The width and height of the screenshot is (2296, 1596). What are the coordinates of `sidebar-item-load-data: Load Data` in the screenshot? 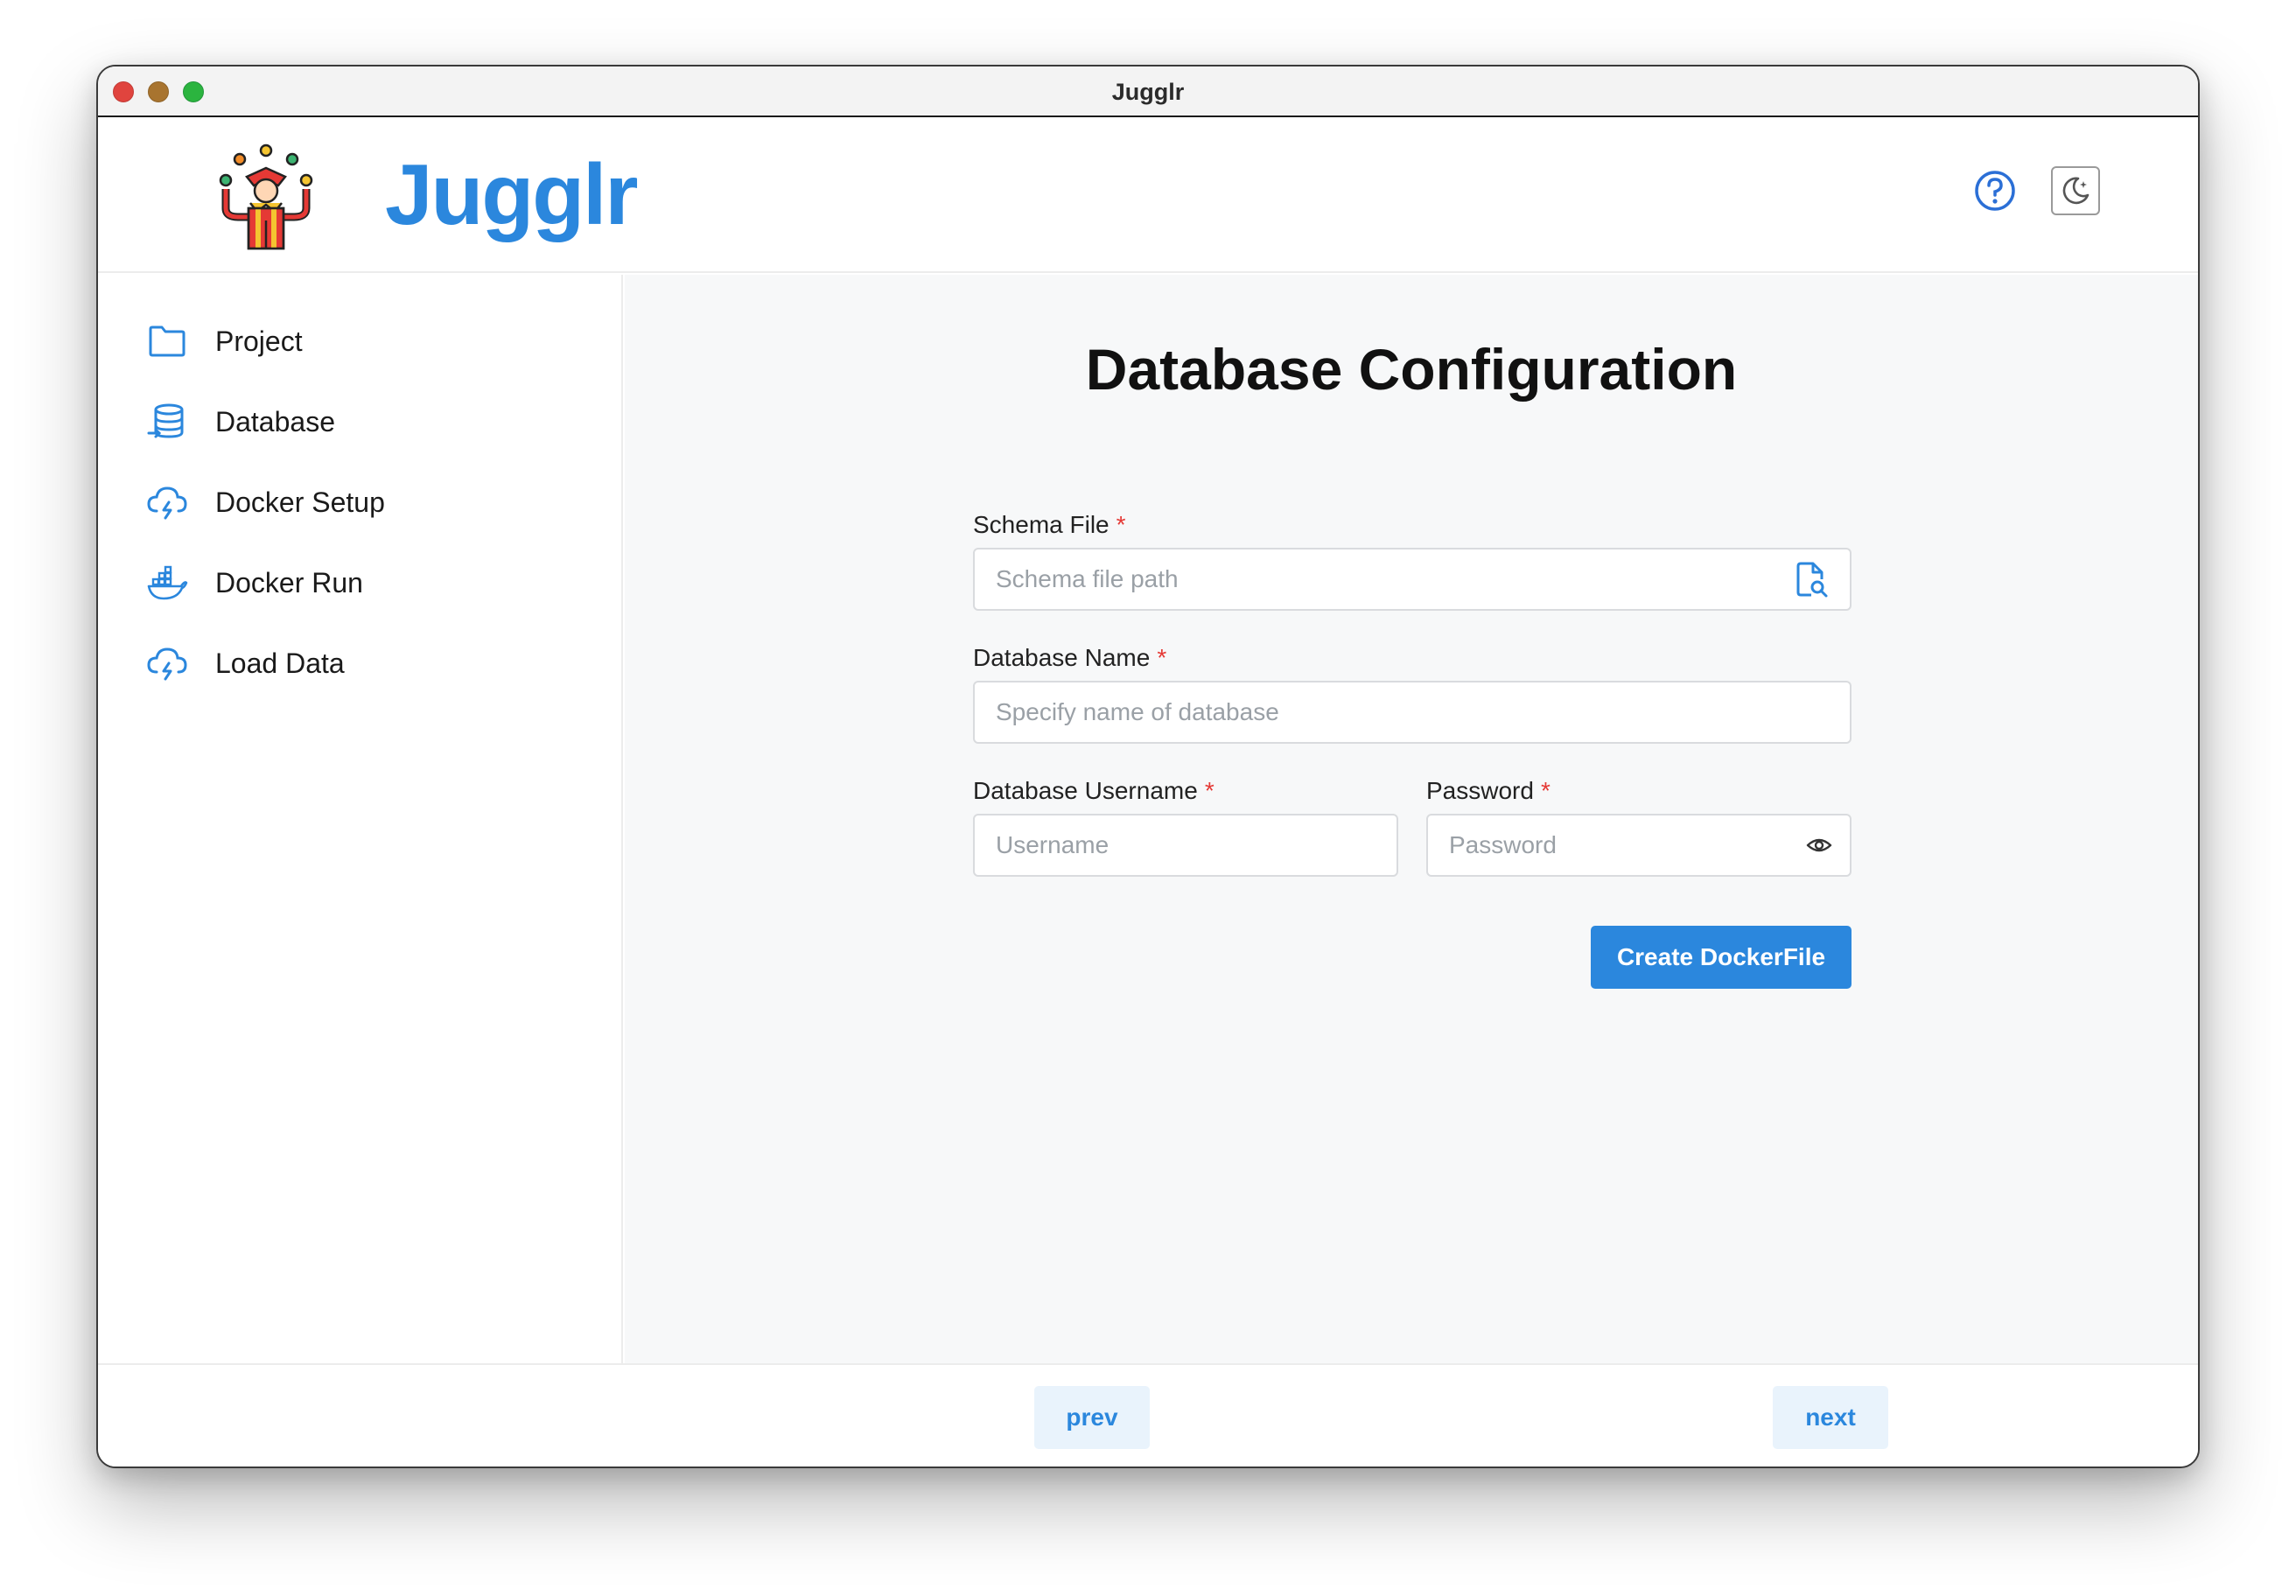 It's located at (372, 663).